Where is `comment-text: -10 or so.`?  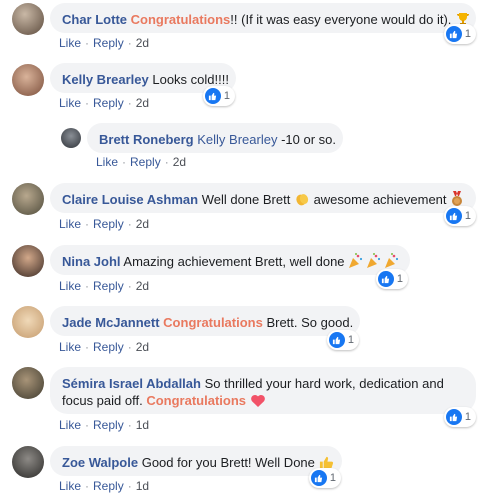
comment-text: -10 or so. is located at coordinates (306, 139).